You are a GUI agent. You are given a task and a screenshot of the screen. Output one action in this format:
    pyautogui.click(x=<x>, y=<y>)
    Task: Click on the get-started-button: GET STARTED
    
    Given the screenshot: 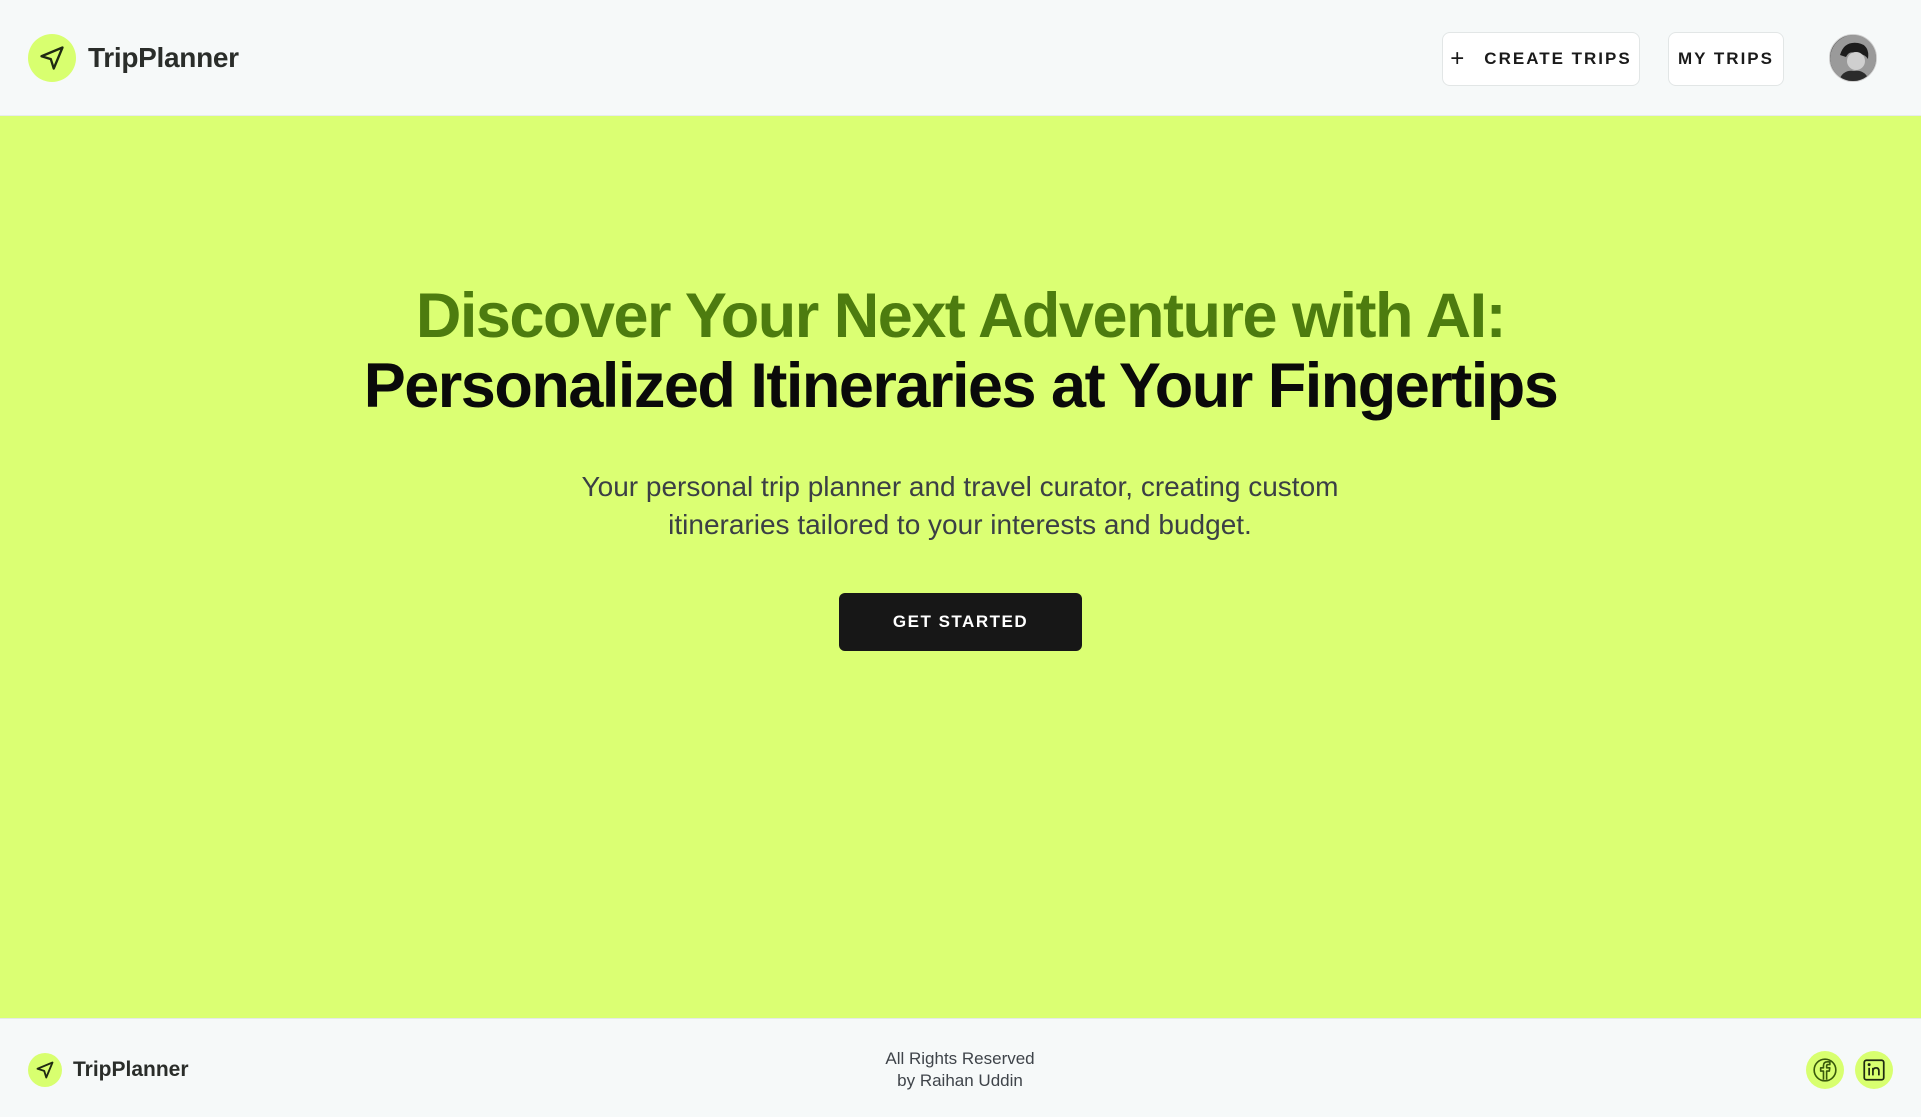 What is the action you would take?
    pyautogui.click(x=960, y=622)
    